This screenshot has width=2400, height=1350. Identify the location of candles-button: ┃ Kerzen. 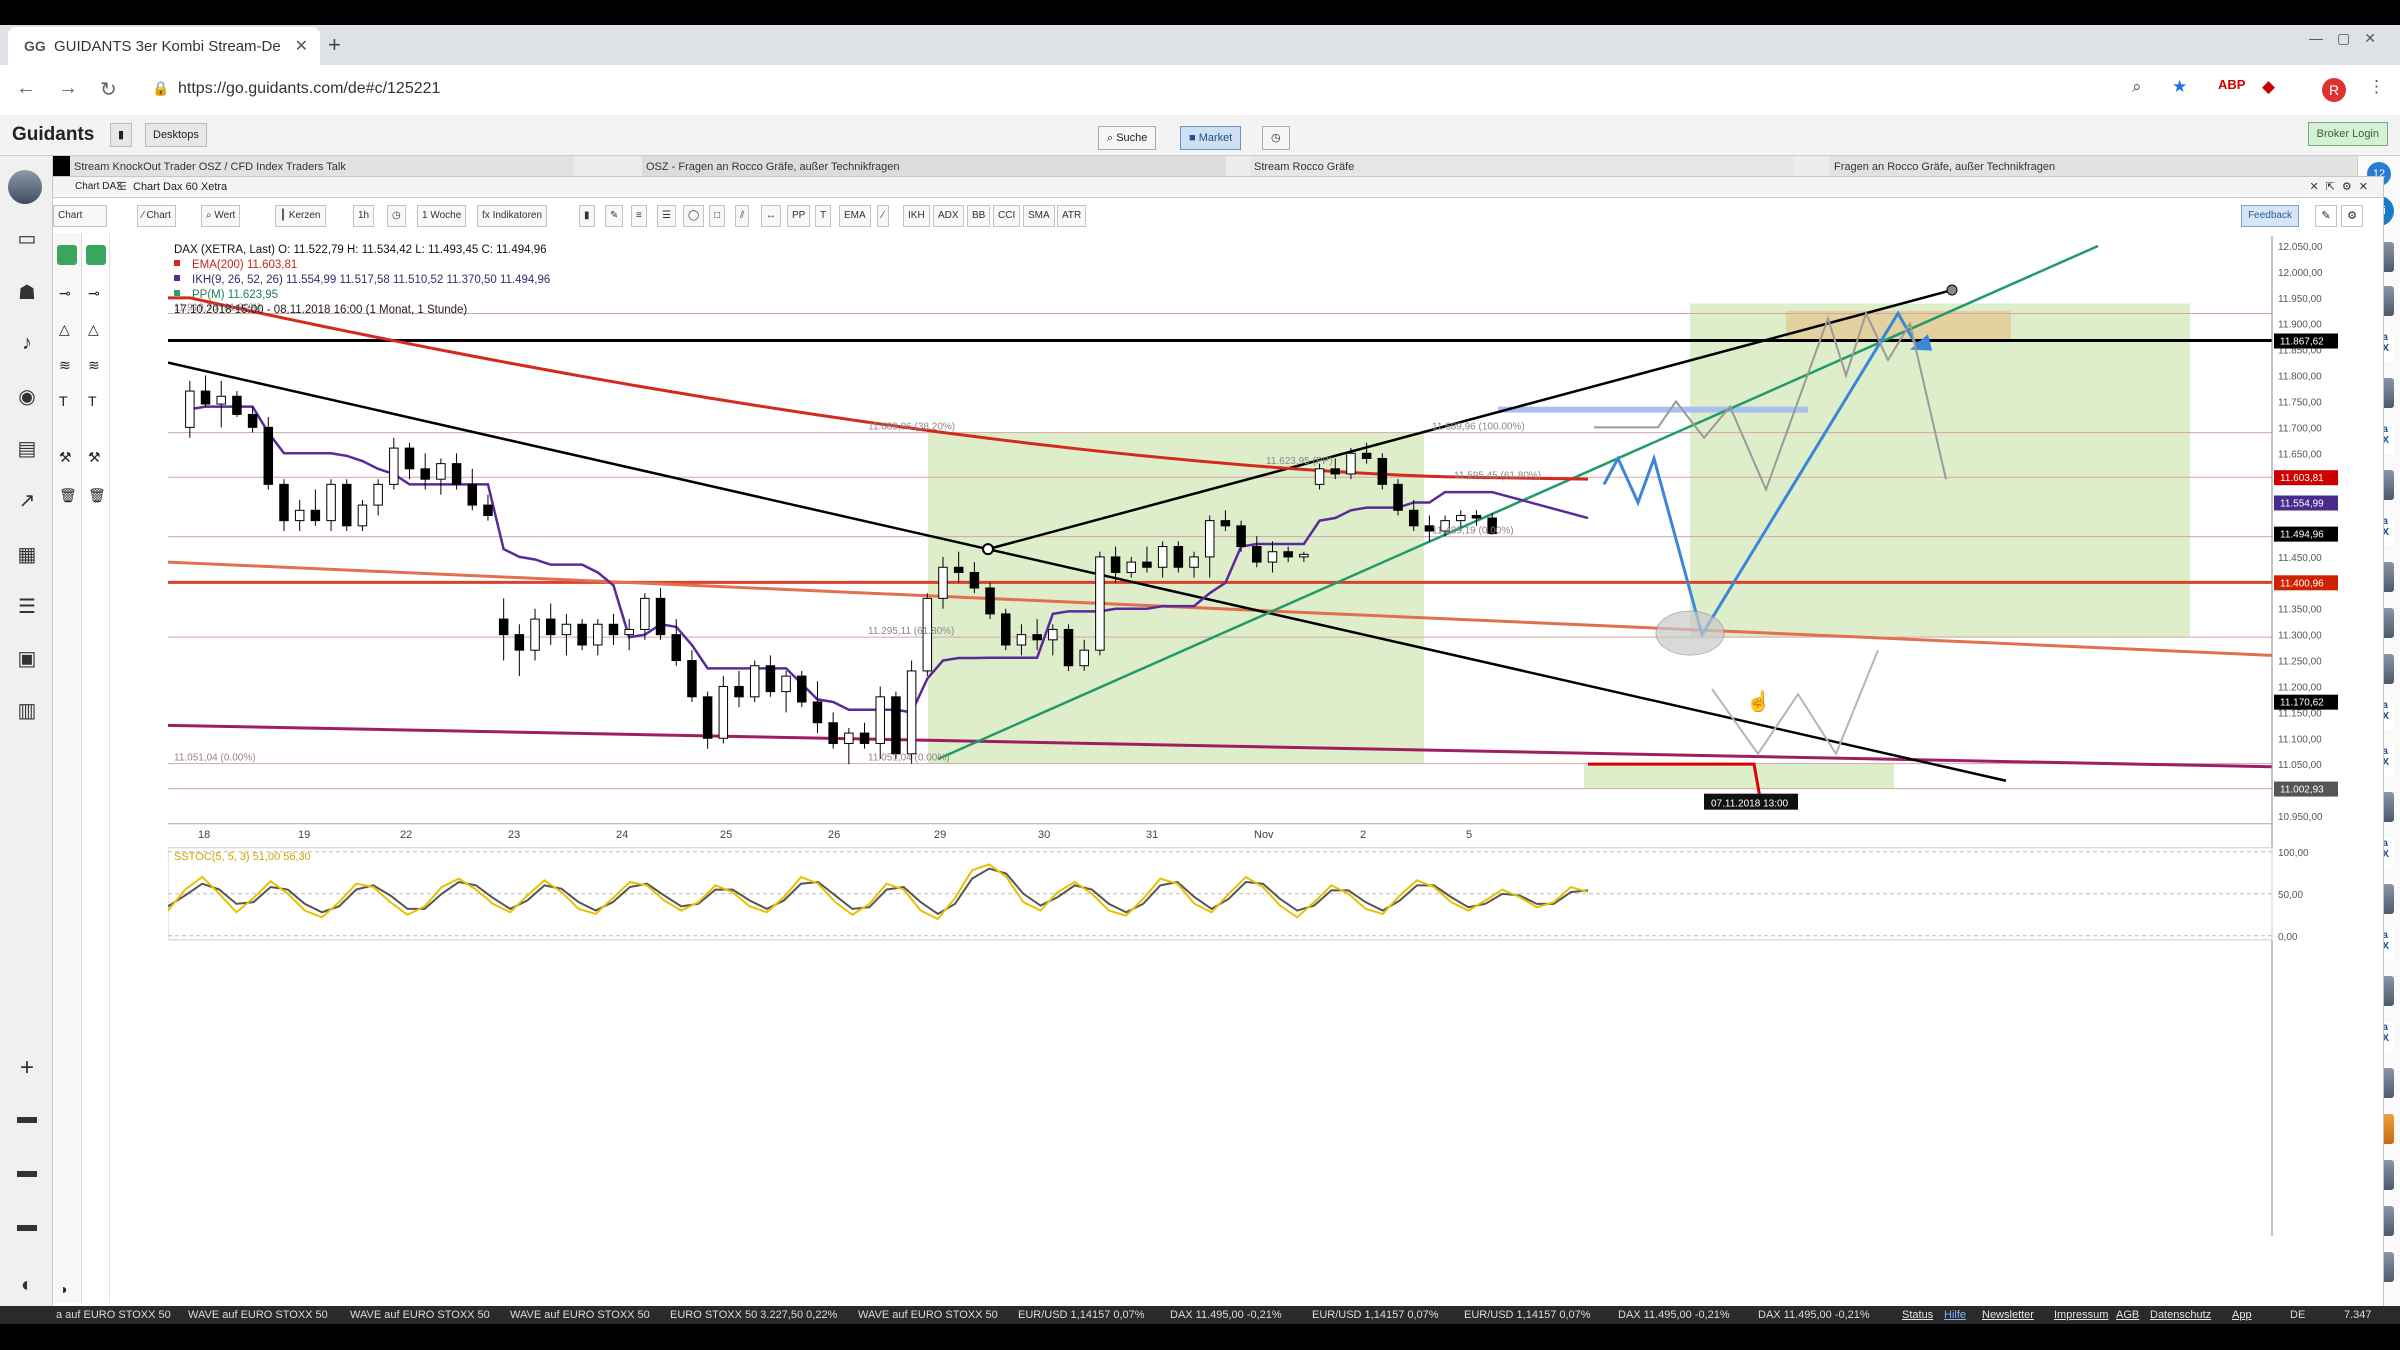
(300, 216).